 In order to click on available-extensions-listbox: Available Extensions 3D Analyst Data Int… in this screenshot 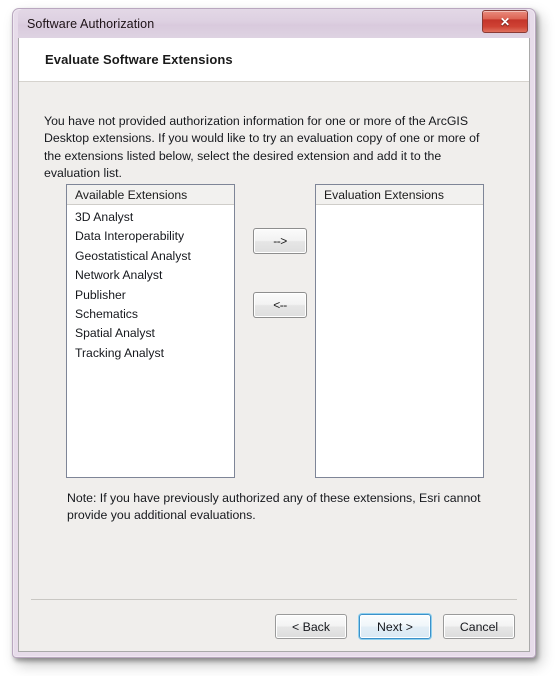, I will do `click(150, 331)`.